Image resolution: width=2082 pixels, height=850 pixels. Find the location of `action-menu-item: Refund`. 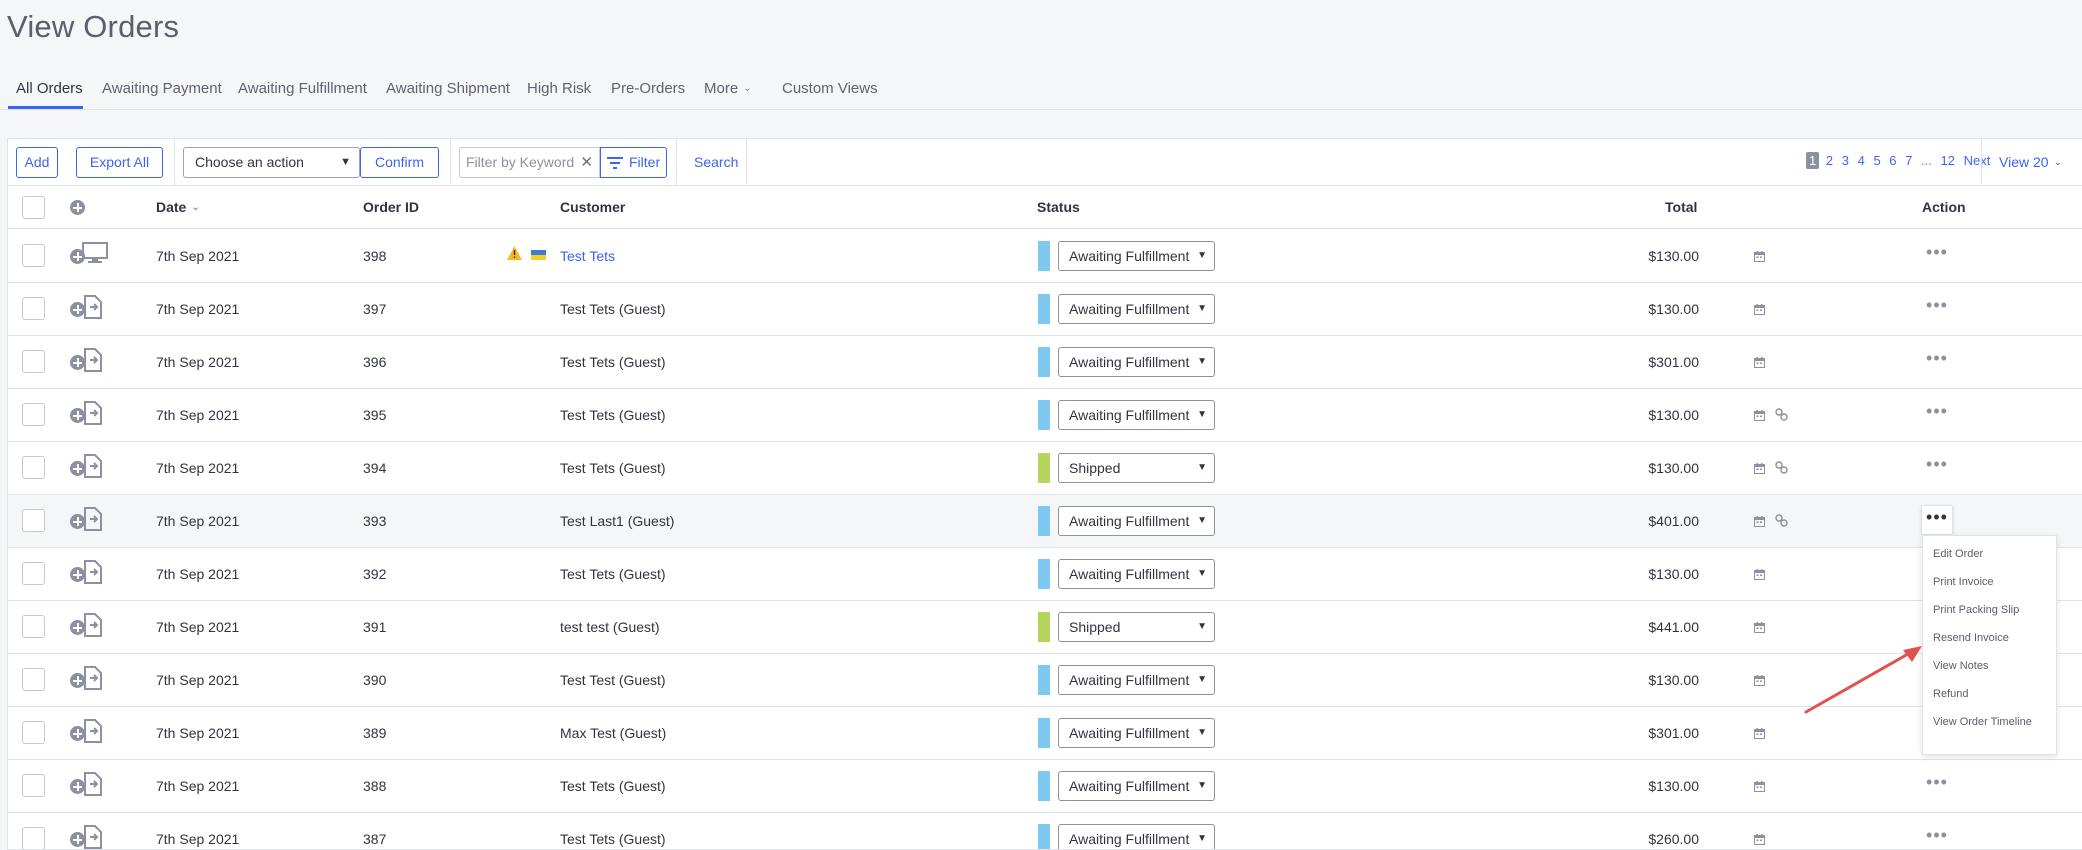

action-menu-item: Refund is located at coordinates (1950, 694).